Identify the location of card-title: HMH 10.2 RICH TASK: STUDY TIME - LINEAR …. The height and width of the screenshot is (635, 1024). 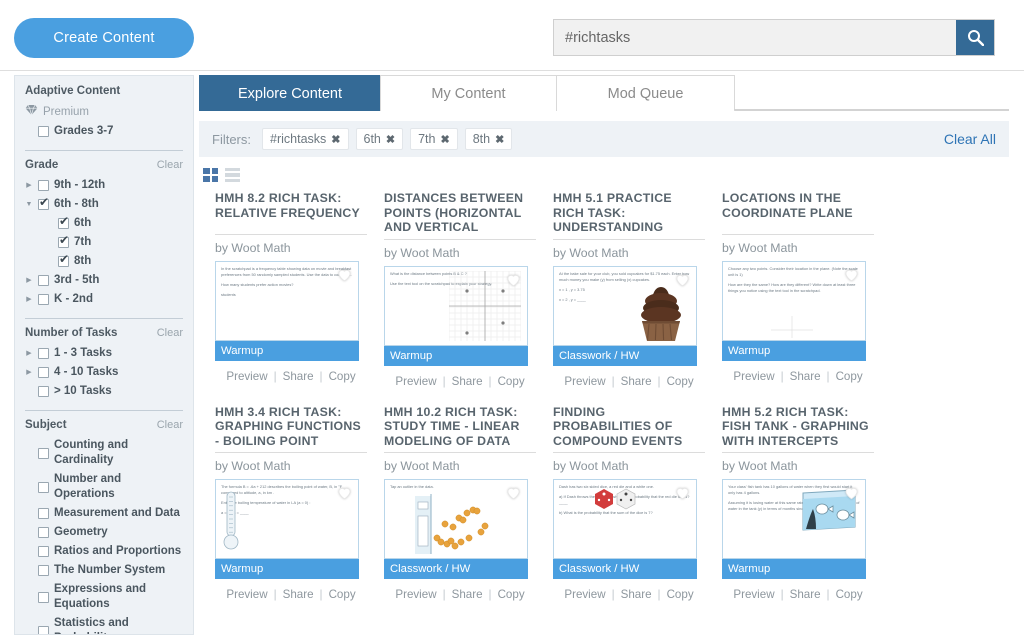
(460, 429).